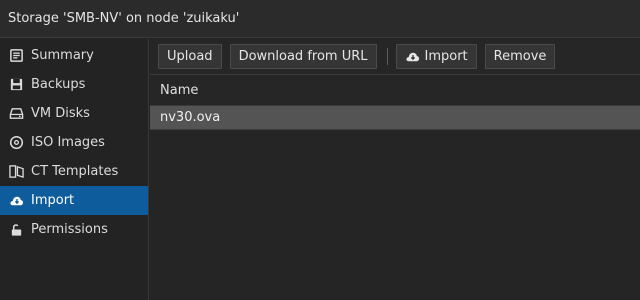 The image size is (640, 300). Describe the element at coordinates (69, 229) in the screenshot. I see `sidebar-item-label: Permissions` at that location.